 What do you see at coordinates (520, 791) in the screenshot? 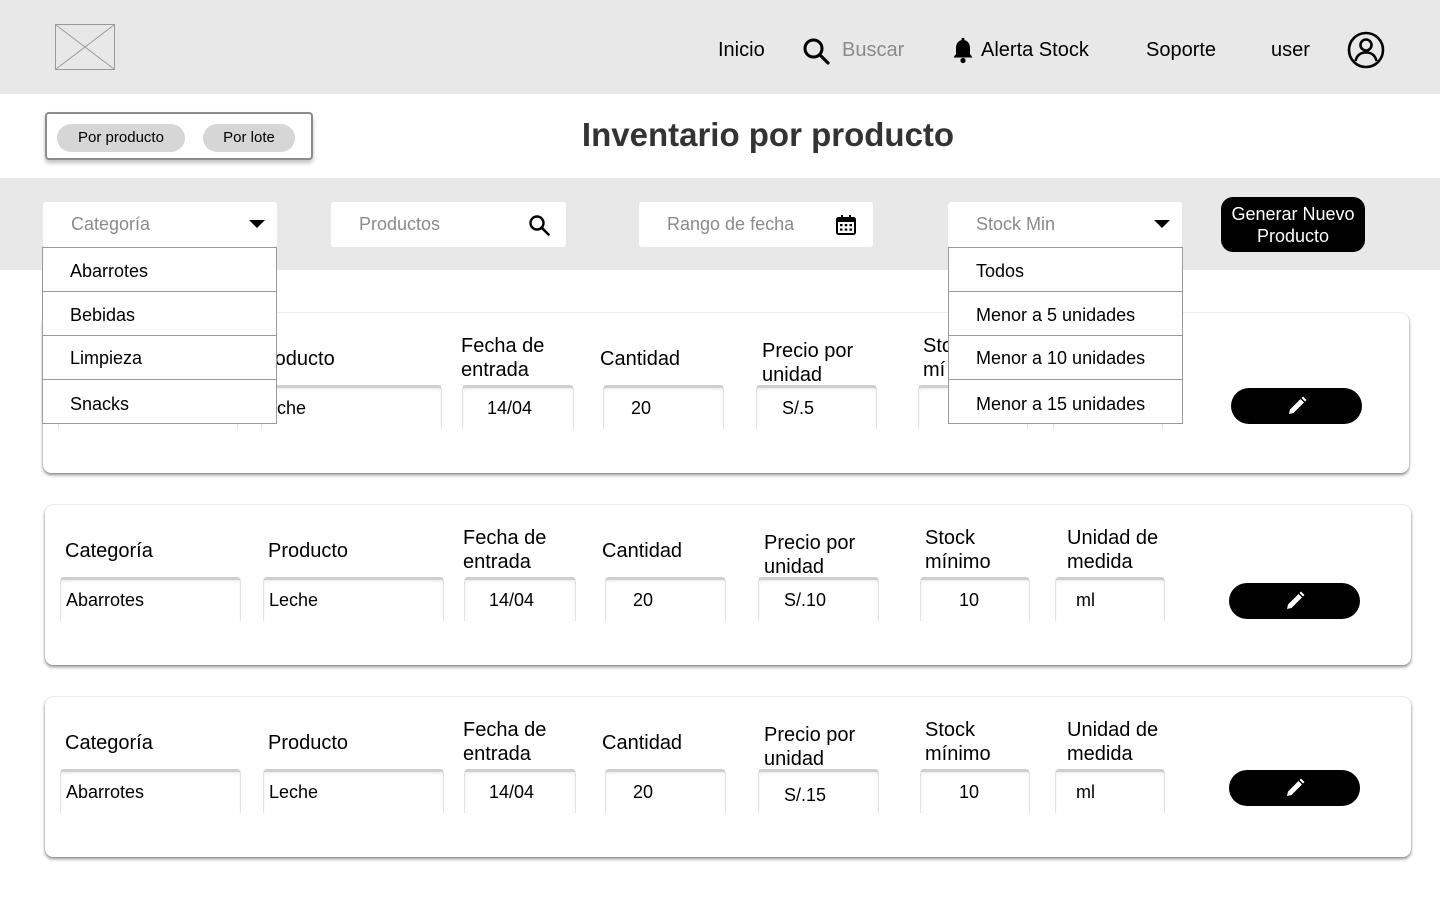
I see `row3-entry-date-field: 14/04` at bounding box center [520, 791].